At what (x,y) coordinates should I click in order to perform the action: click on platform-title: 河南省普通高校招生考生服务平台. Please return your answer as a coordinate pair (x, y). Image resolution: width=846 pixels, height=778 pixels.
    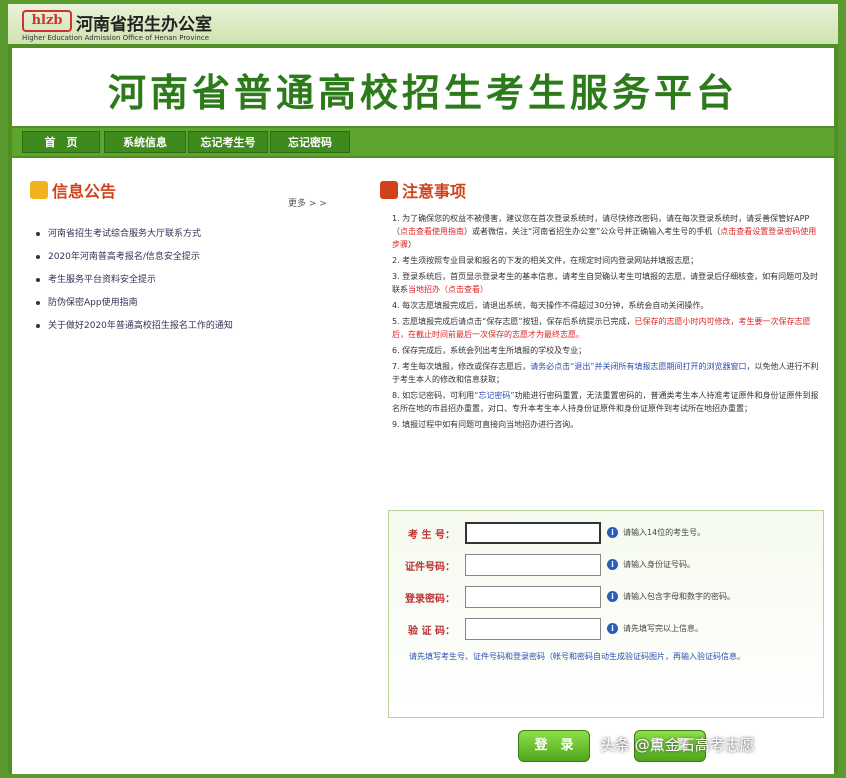
    Looking at the image, I should click on (422, 92).